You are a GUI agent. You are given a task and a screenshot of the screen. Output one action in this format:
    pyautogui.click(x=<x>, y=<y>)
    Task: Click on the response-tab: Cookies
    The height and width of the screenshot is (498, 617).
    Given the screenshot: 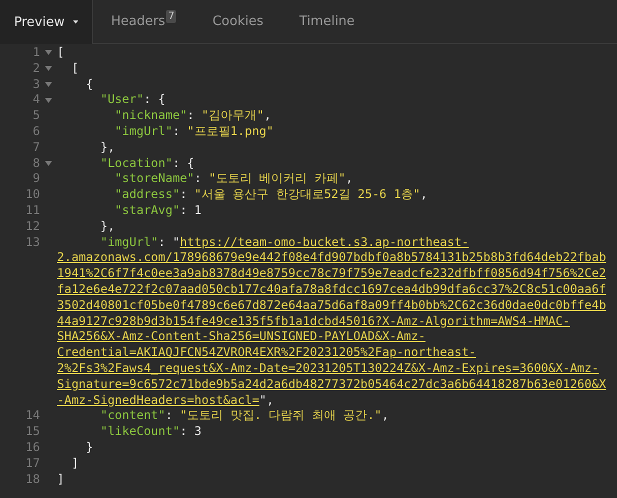 What is the action you would take?
    pyautogui.click(x=238, y=22)
    